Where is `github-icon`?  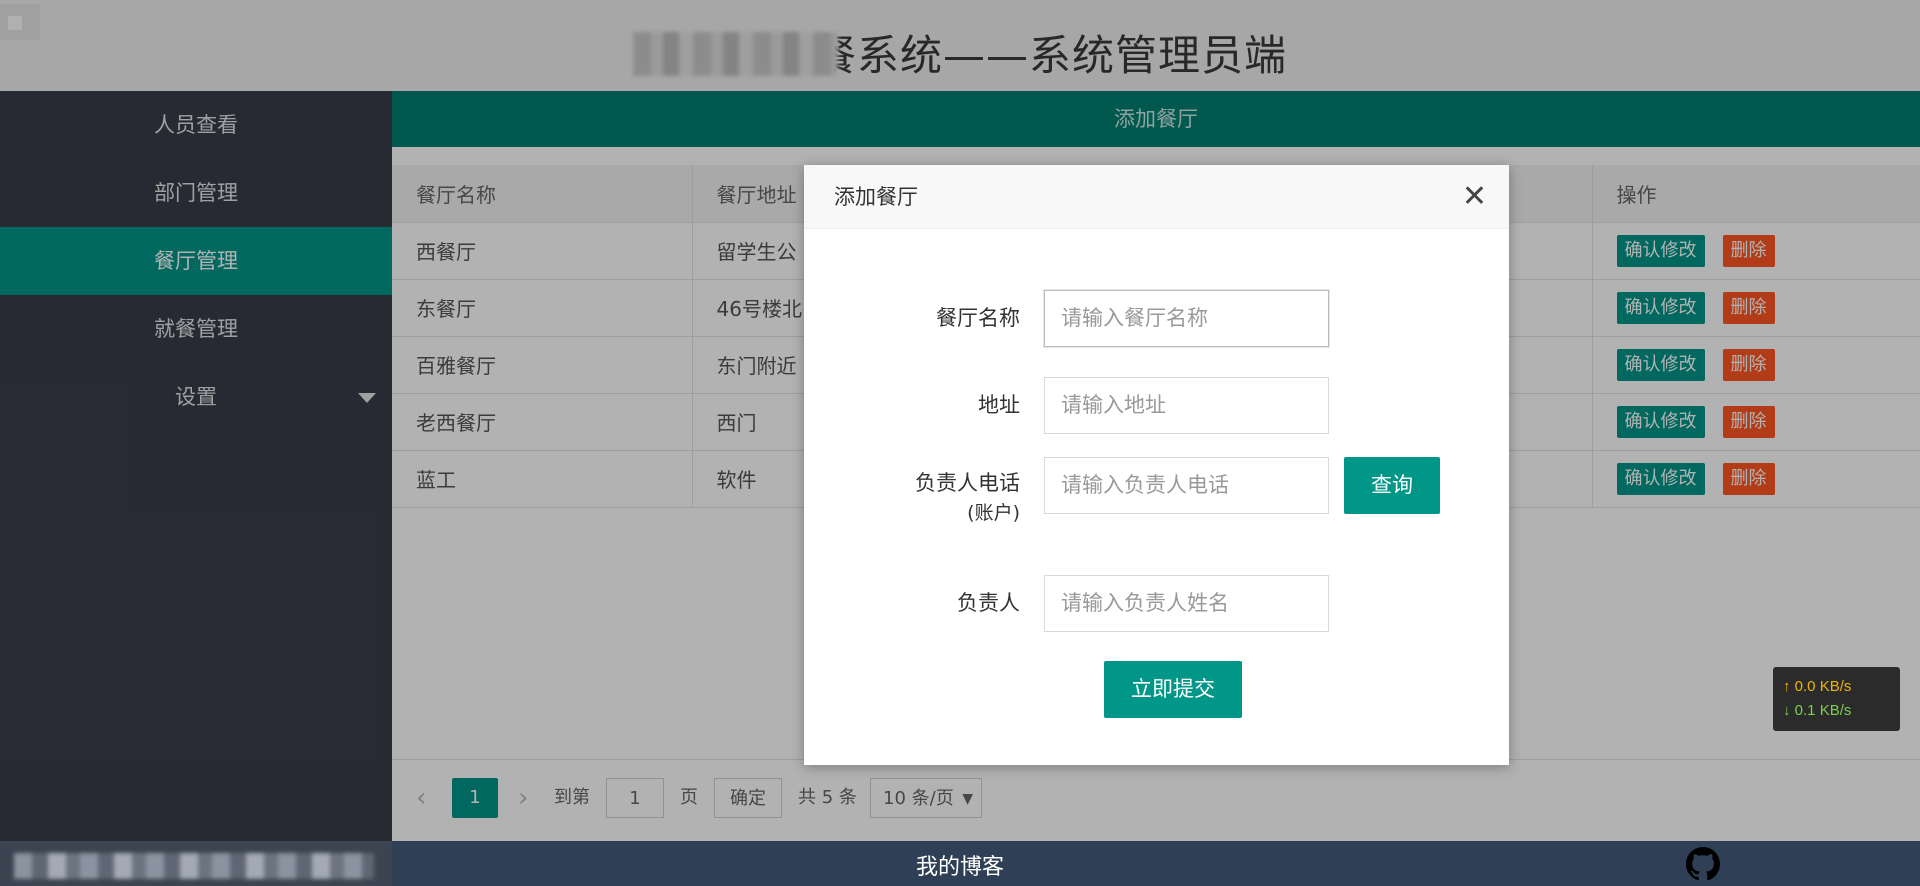
github-icon is located at coordinates (1703, 864).